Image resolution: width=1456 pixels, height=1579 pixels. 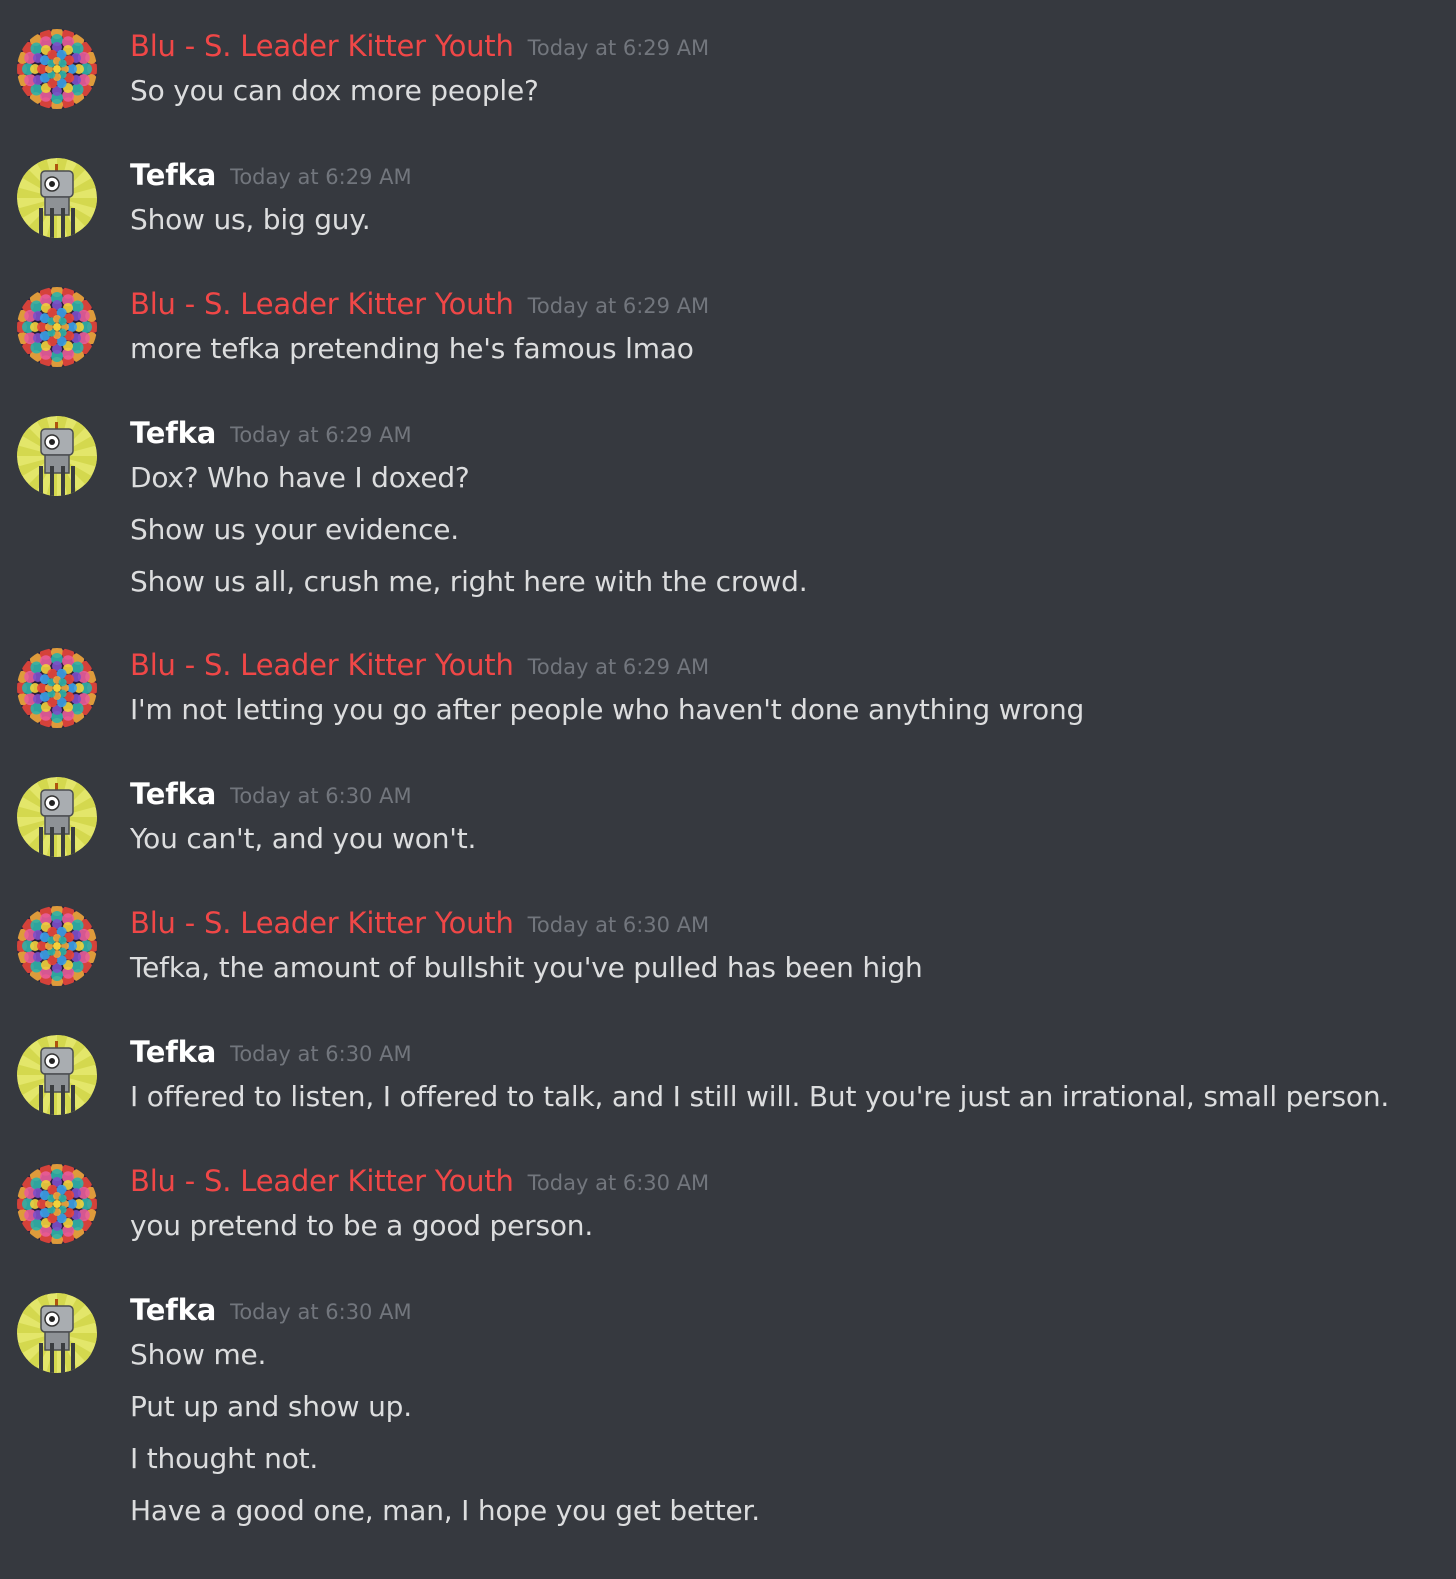 What do you see at coordinates (271, 1406) in the screenshot?
I see `message-text: Put up and show up.` at bounding box center [271, 1406].